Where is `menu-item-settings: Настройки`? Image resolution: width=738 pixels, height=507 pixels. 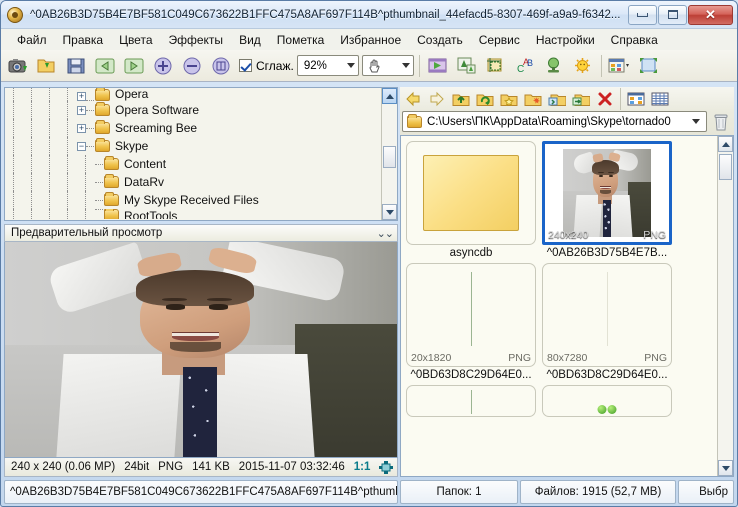
menu-item-settings: Настройки is located at coordinates (565, 40).